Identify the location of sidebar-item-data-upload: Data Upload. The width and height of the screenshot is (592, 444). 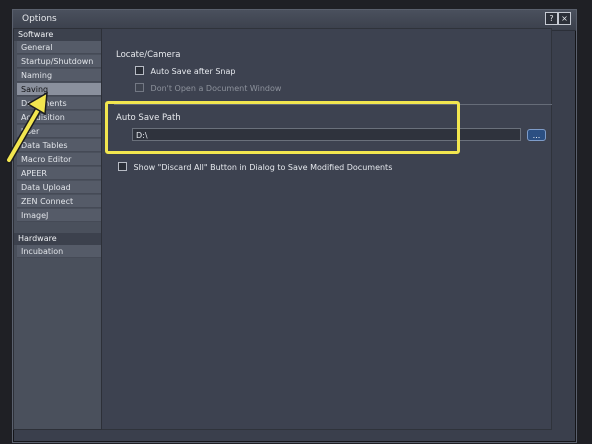
(59, 187).